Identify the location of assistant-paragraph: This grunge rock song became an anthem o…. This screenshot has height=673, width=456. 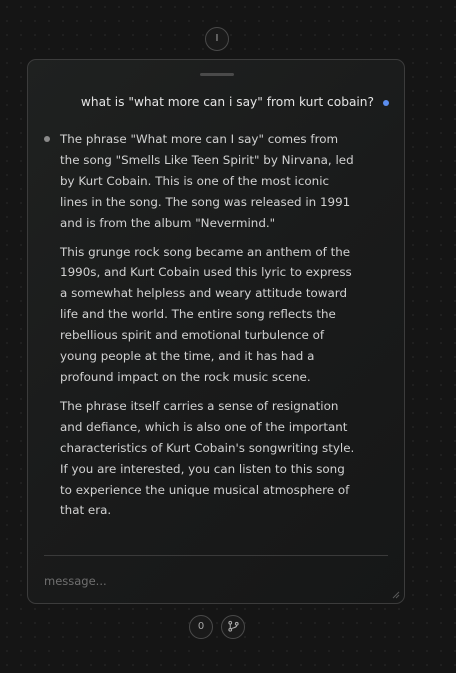
(206, 314).